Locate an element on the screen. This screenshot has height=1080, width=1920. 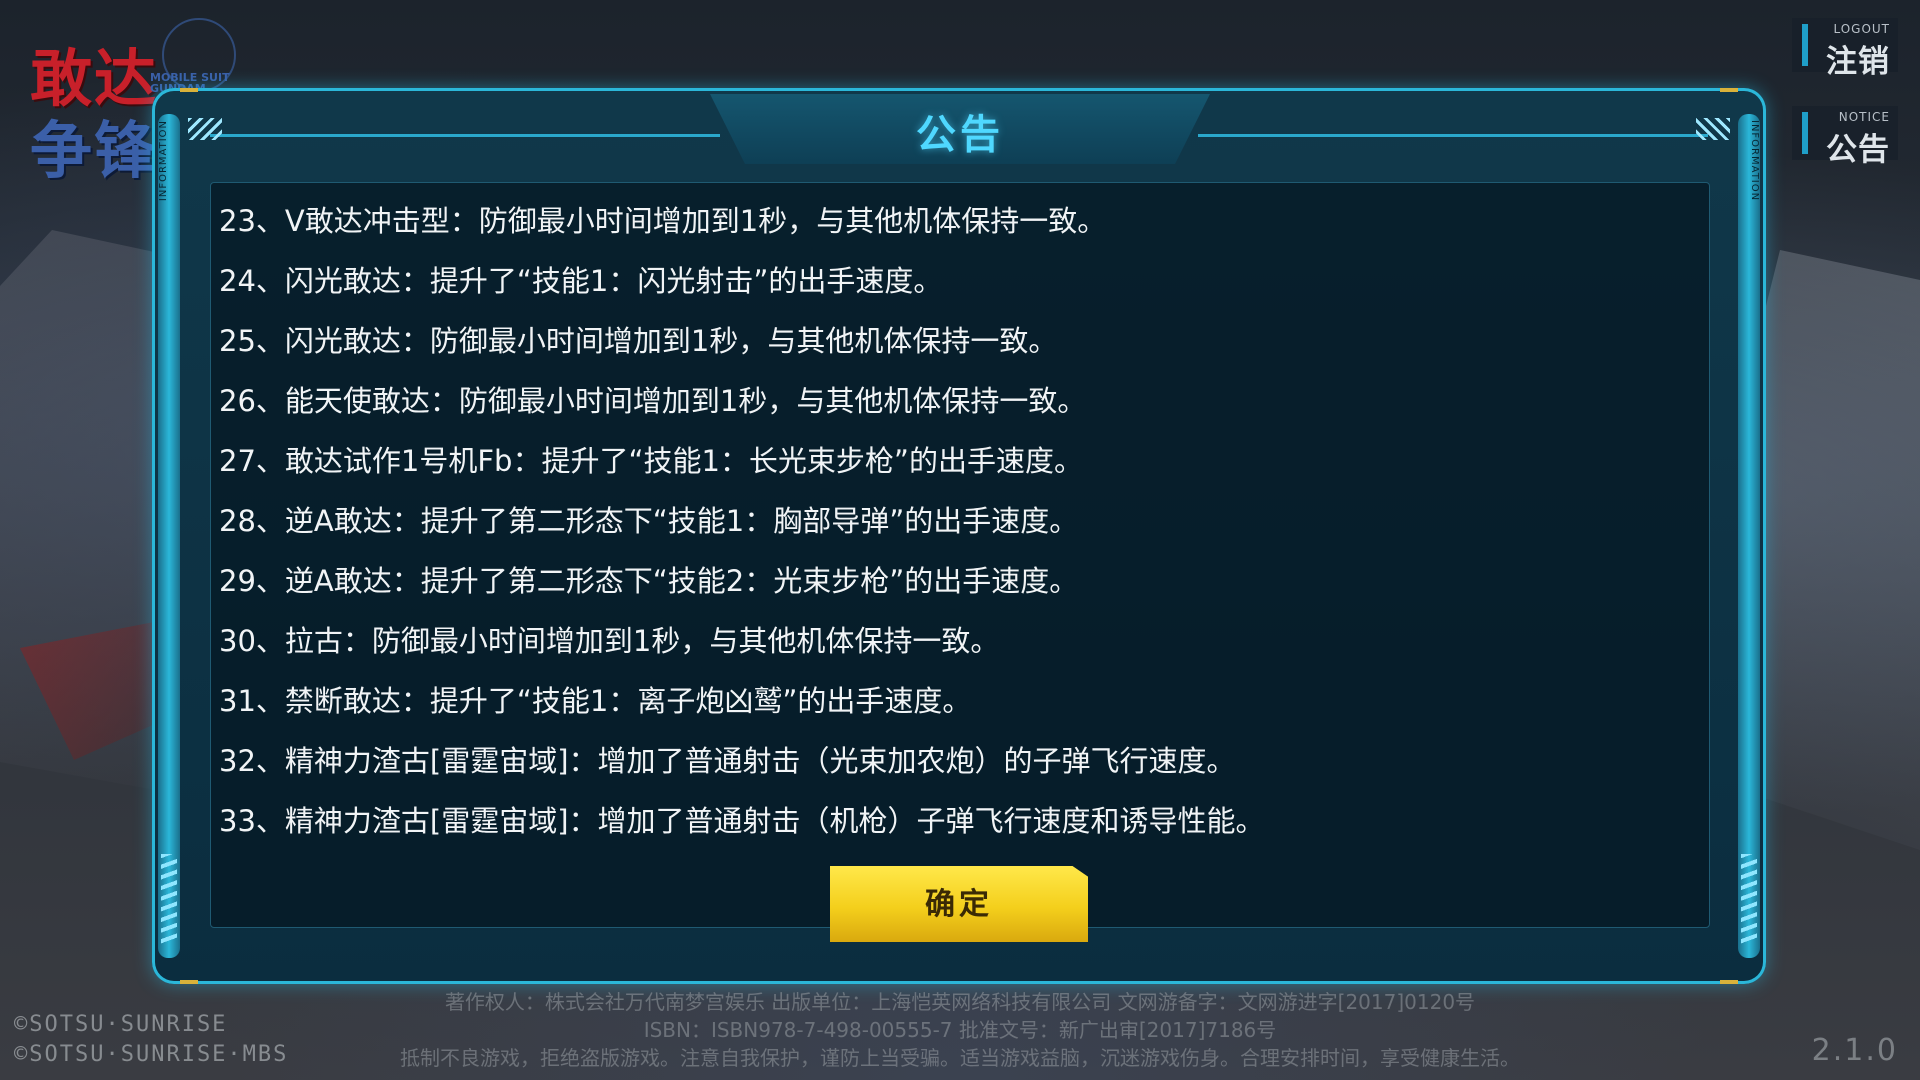
logo-title-line2: 争锋 is located at coordinates (94, 150).